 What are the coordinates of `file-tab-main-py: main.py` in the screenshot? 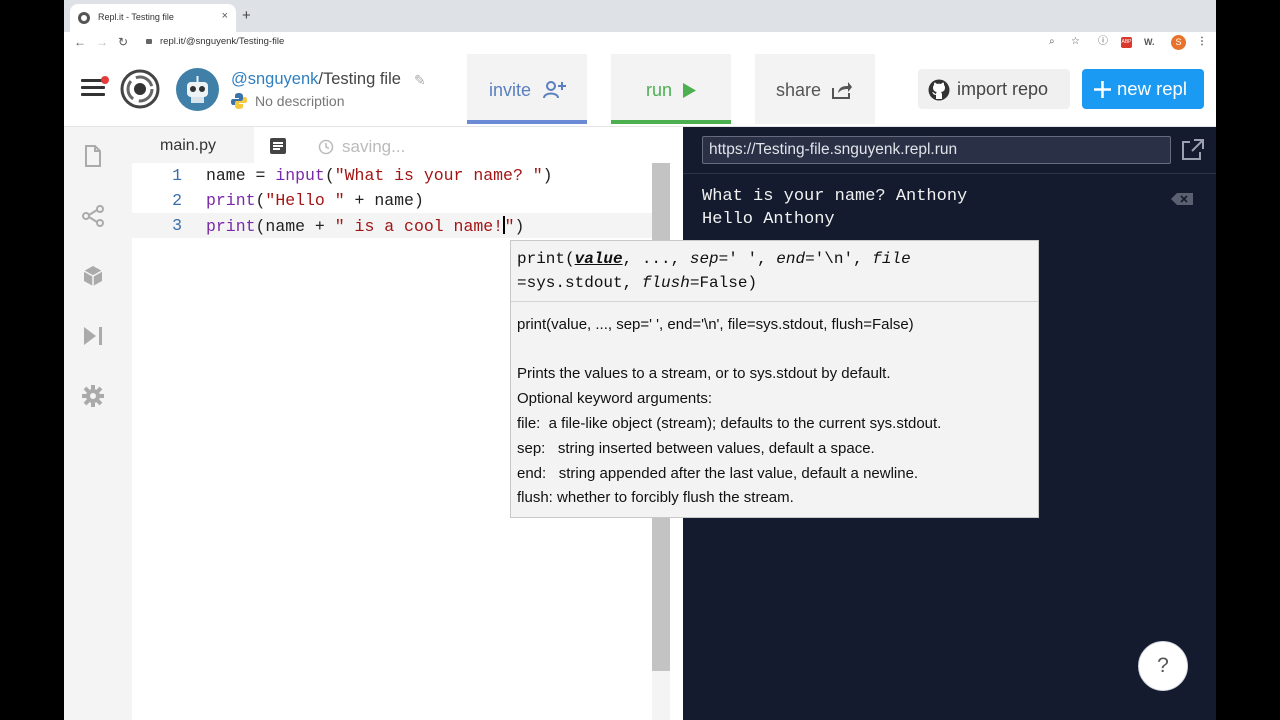 It's located at (189, 145).